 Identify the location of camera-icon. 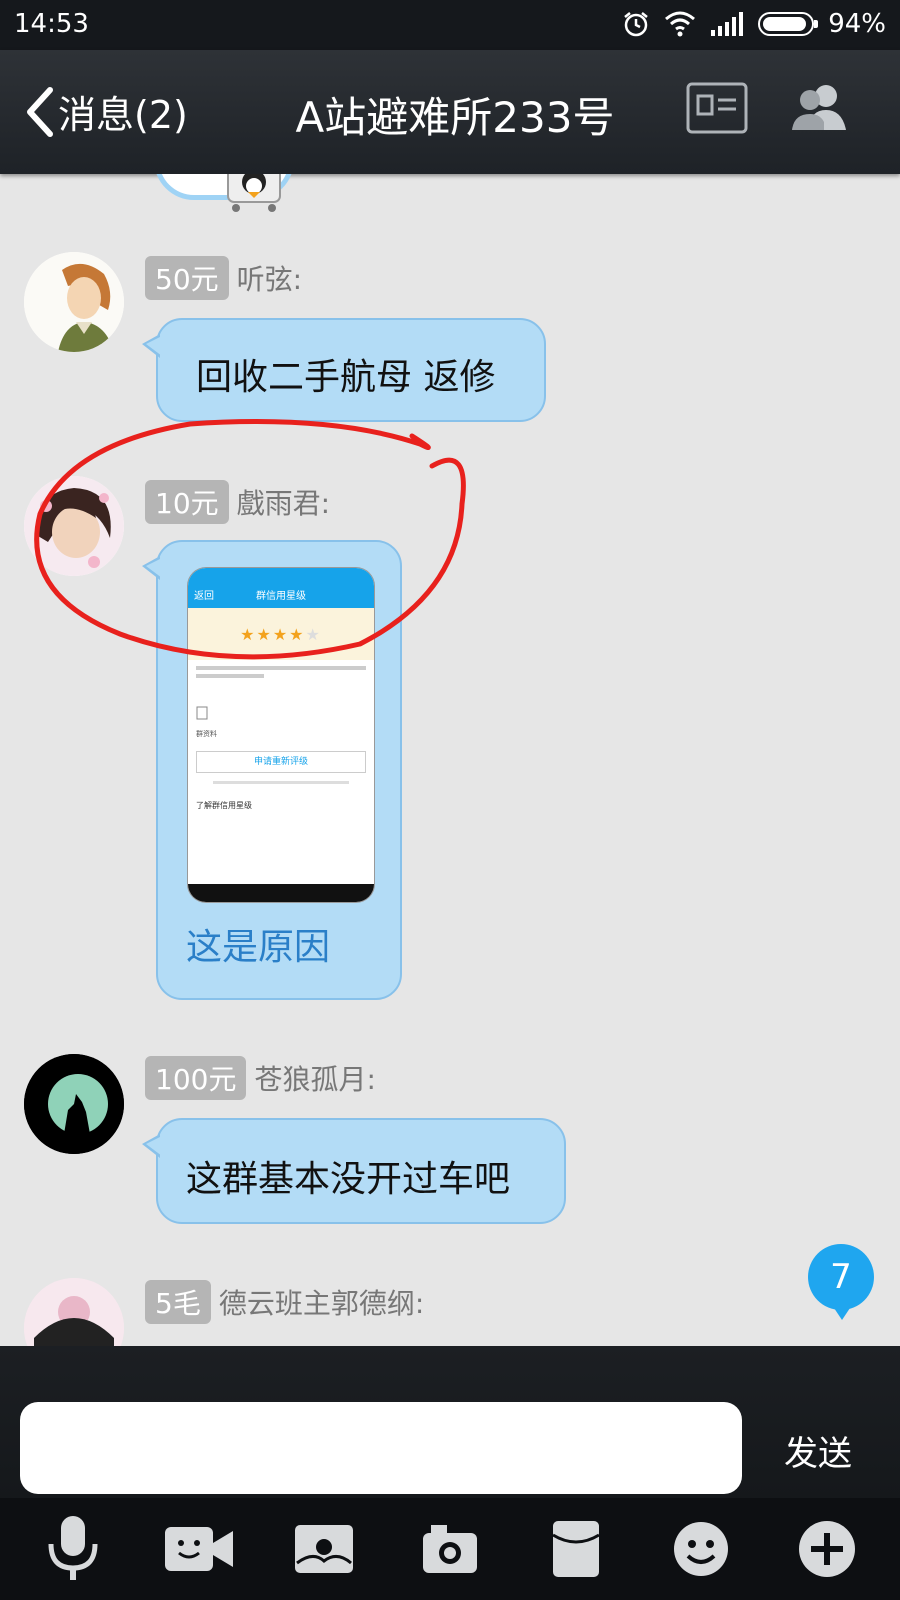
(449, 1549).